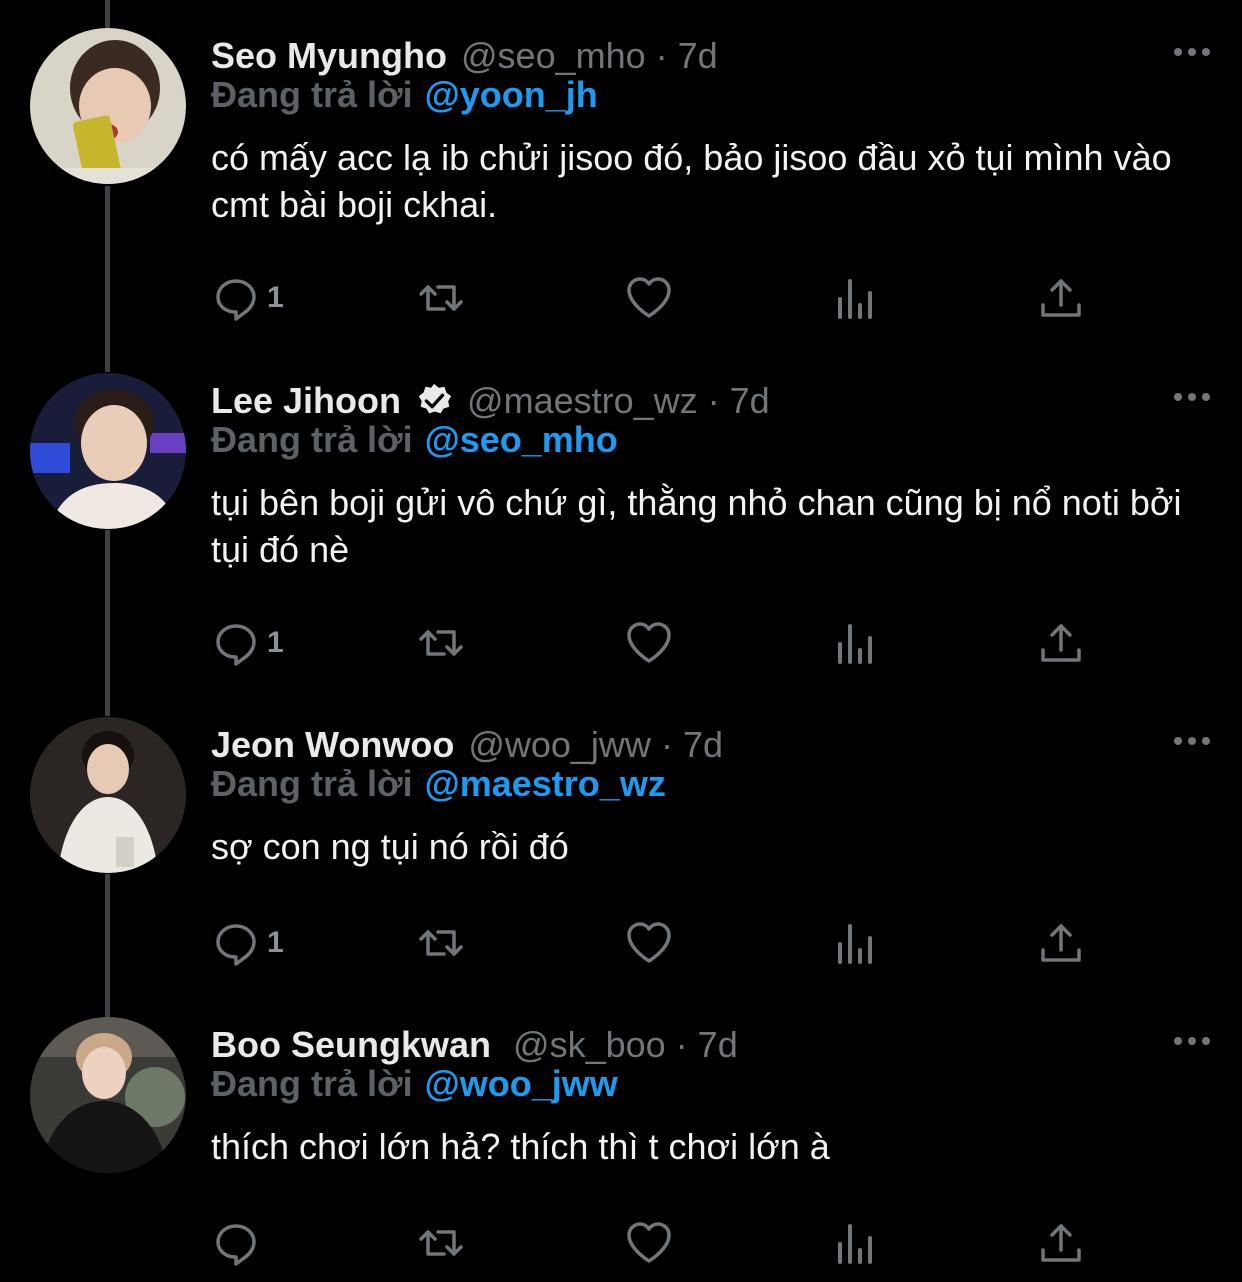 The height and width of the screenshot is (1282, 1242). Describe the element at coordinates (589, 1045) in the screenshot. I see `user-handle: @sk_boo` at that location.